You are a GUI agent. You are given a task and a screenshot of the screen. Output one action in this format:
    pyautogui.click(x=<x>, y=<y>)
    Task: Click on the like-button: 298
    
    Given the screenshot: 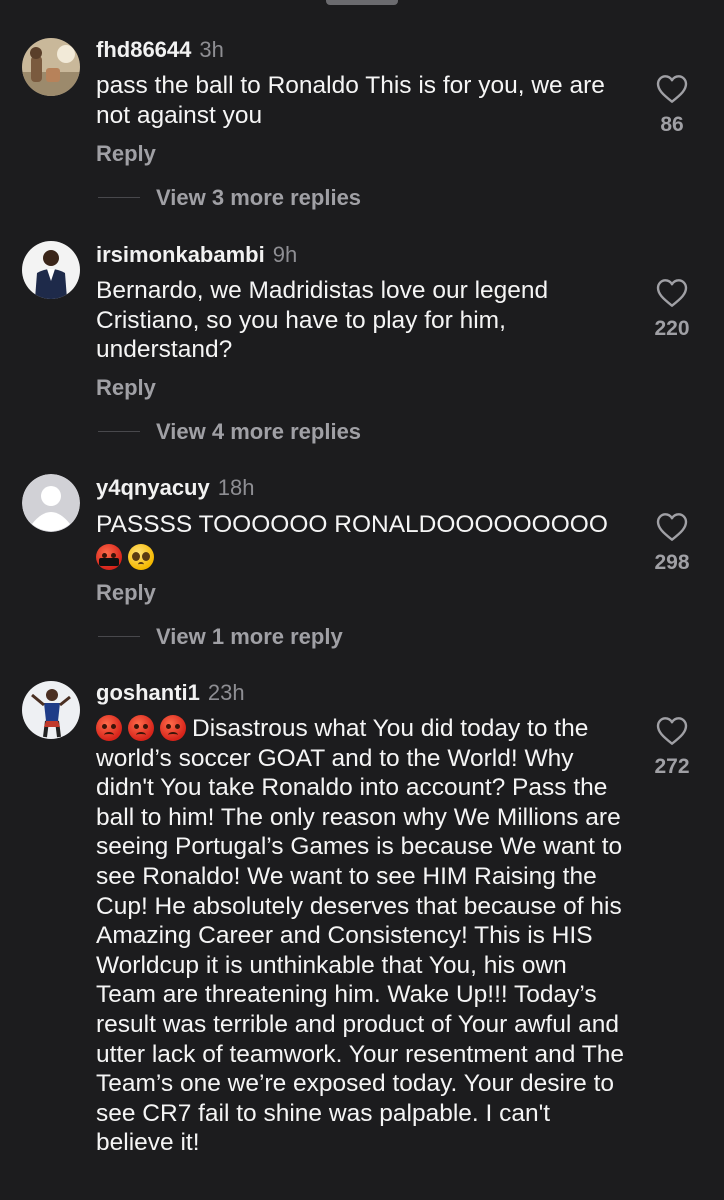 What is the action you would take?
    pyautogui.click(x=672, y=544)
    